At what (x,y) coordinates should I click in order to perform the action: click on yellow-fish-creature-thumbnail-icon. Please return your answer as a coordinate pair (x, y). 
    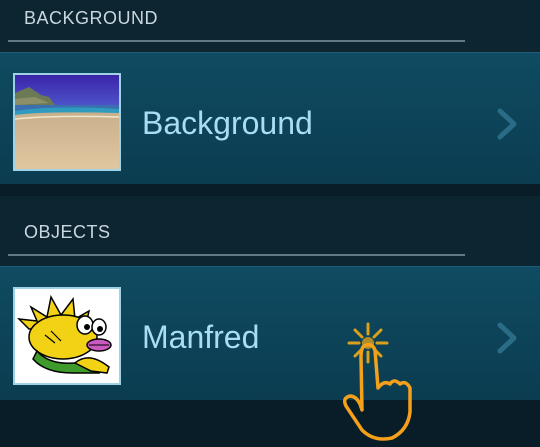
    Looking at the image, I should click on (67, 336).